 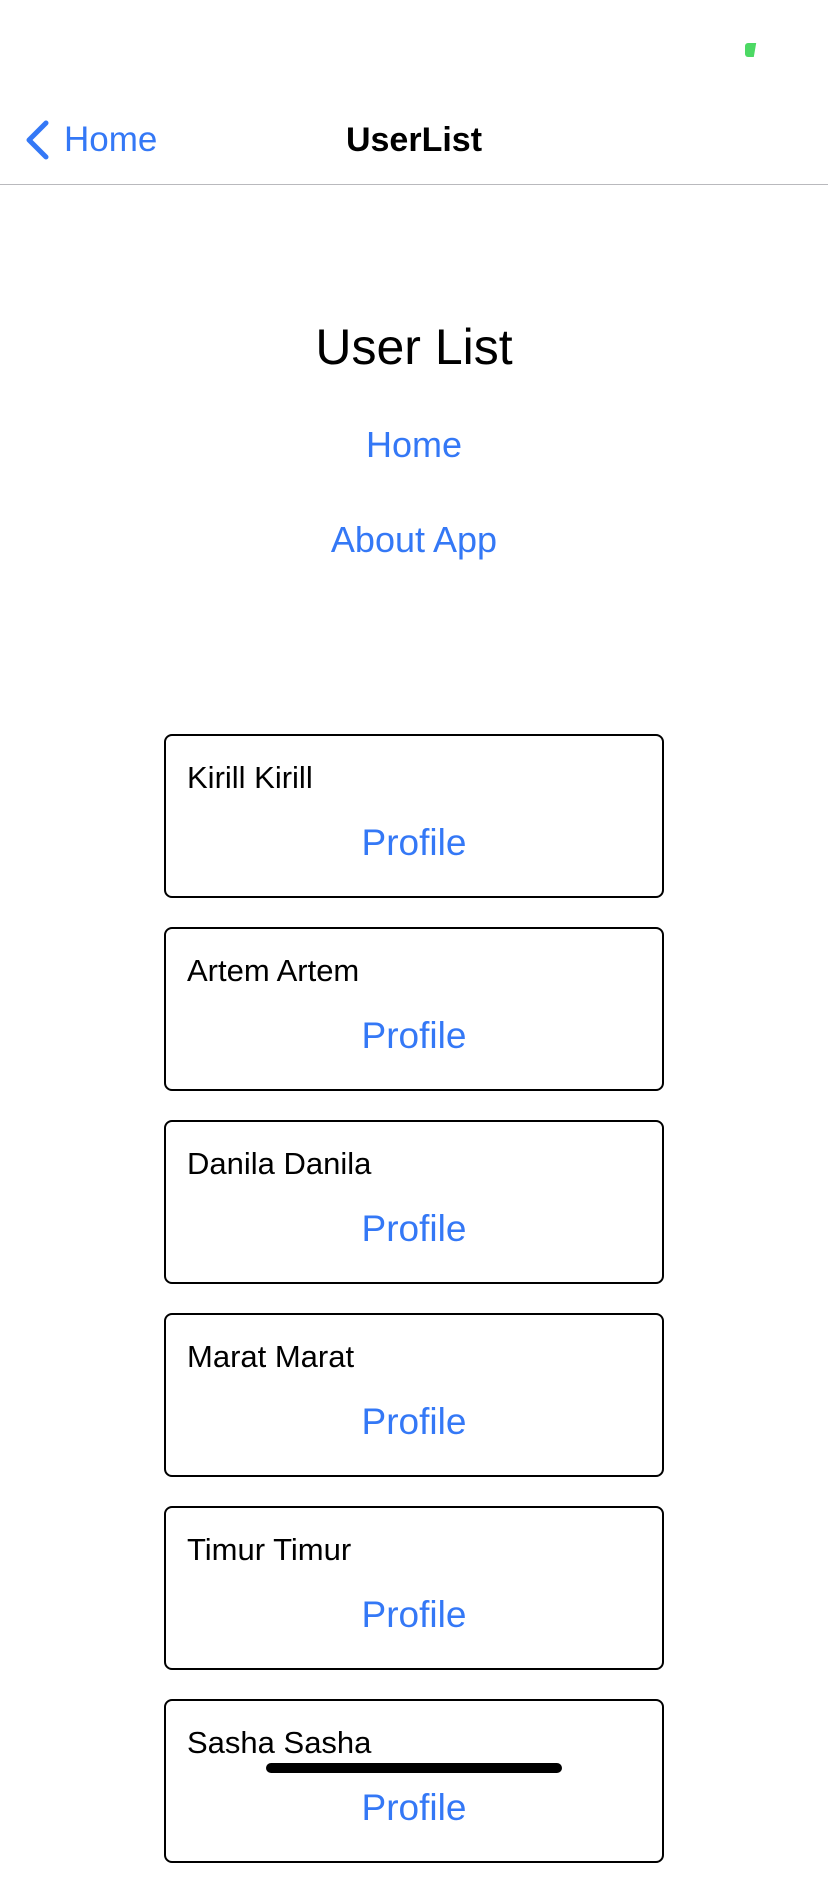 I want to click on user-name: Sasha Sasha, so click(x=279, y=1742).